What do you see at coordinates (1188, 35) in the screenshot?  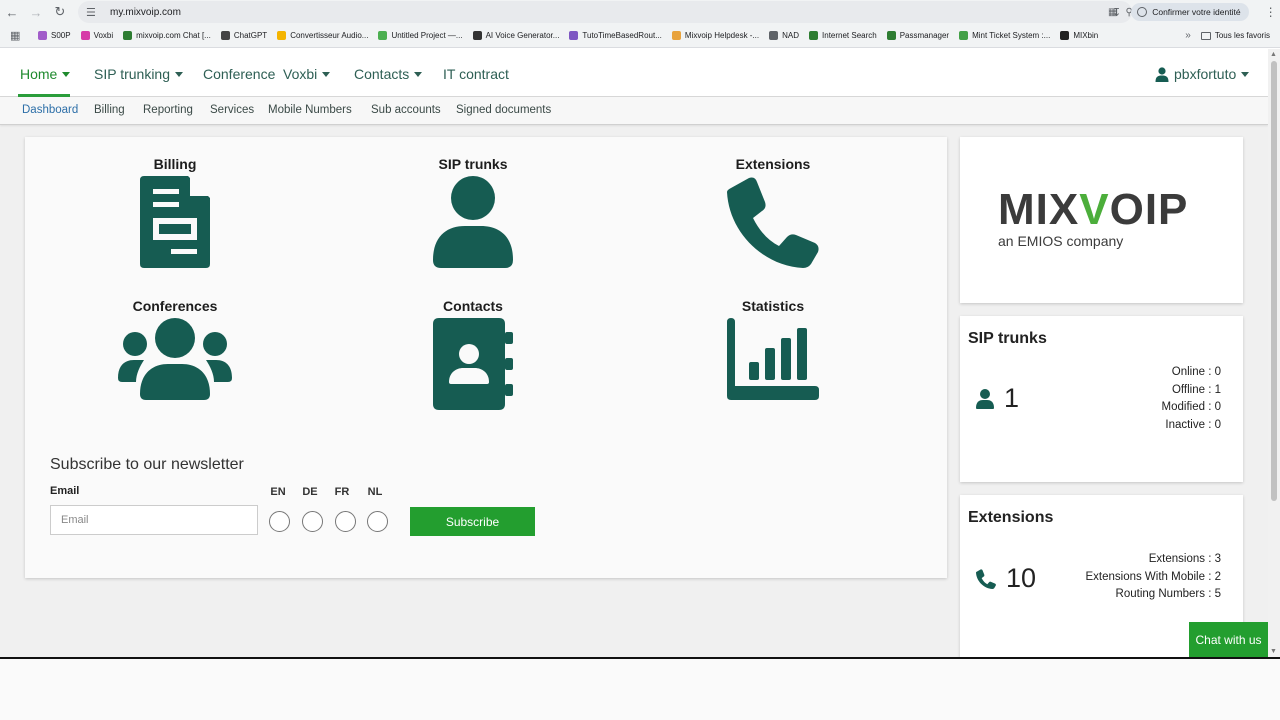 I see `more-bookmarks-icon: »` at bounding box center [1188, 35].